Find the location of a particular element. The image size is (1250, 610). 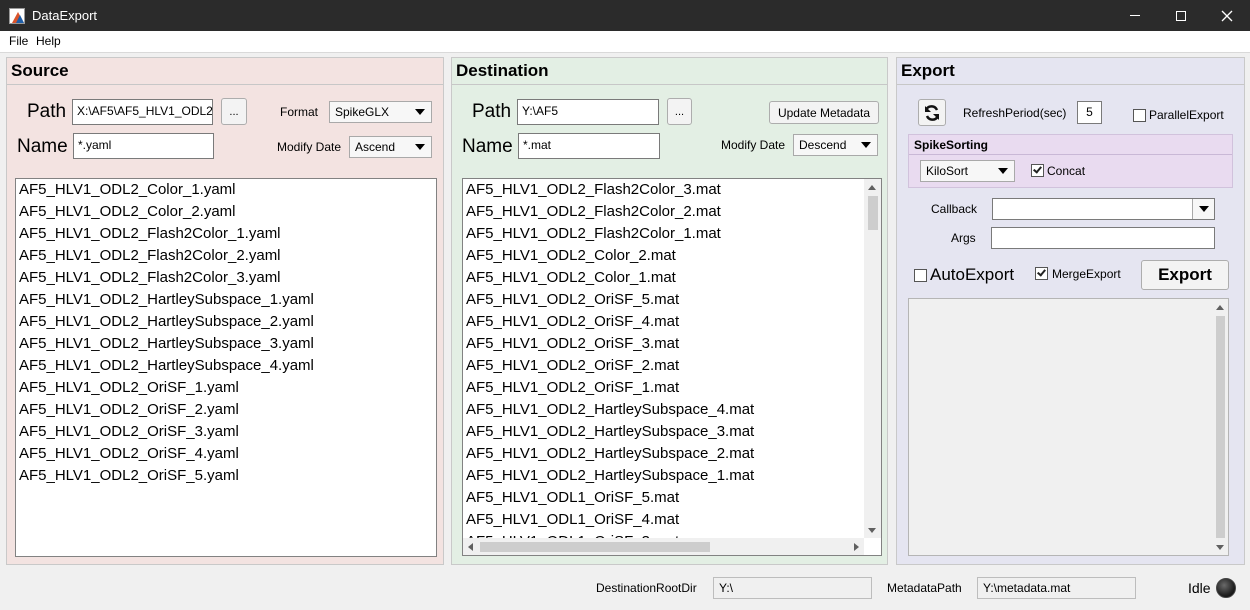

minimize-button is located at coordinates (1135, 15).